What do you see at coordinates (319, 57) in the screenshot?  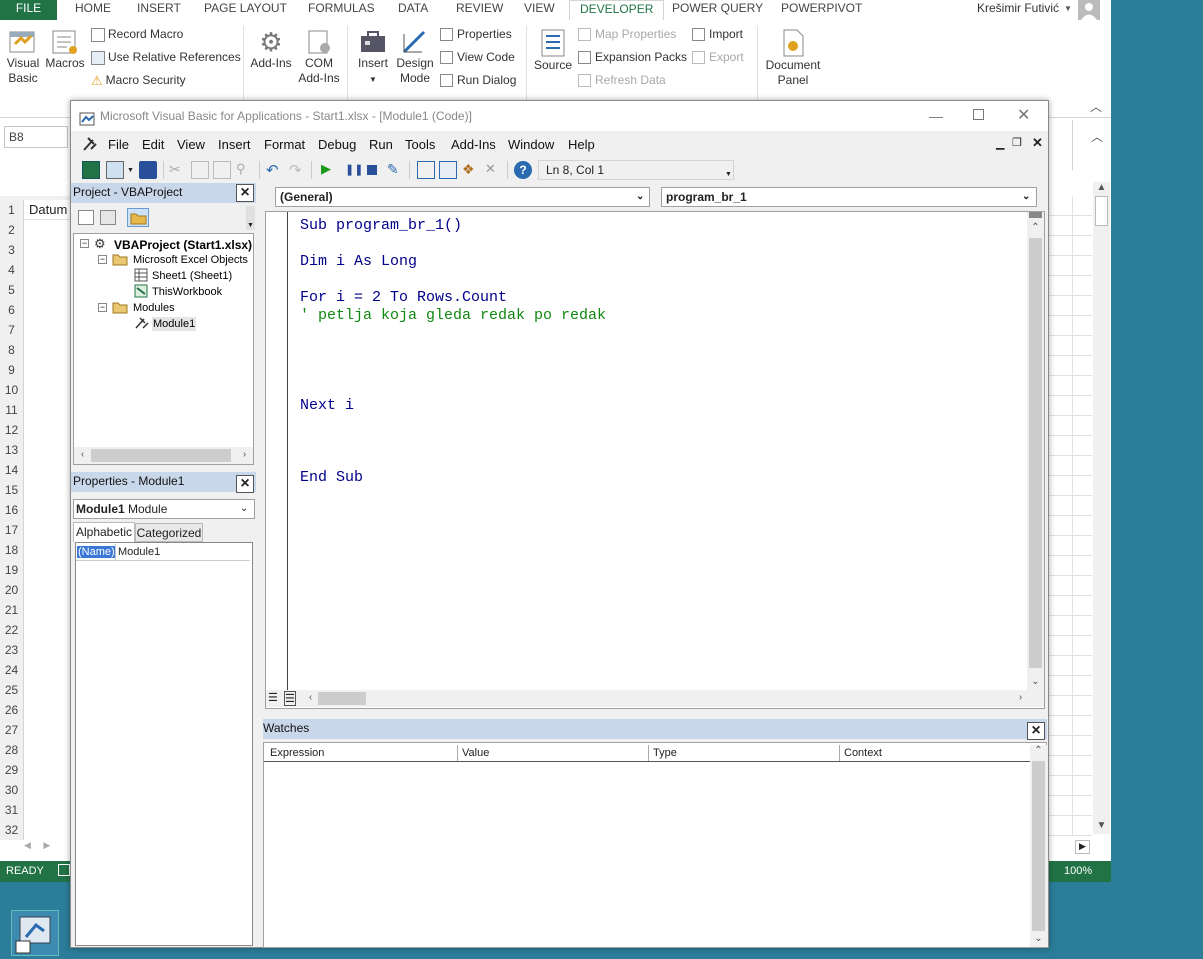 I see `com-addins-button: COM Add-Ins` at bounding box center [319, 57].